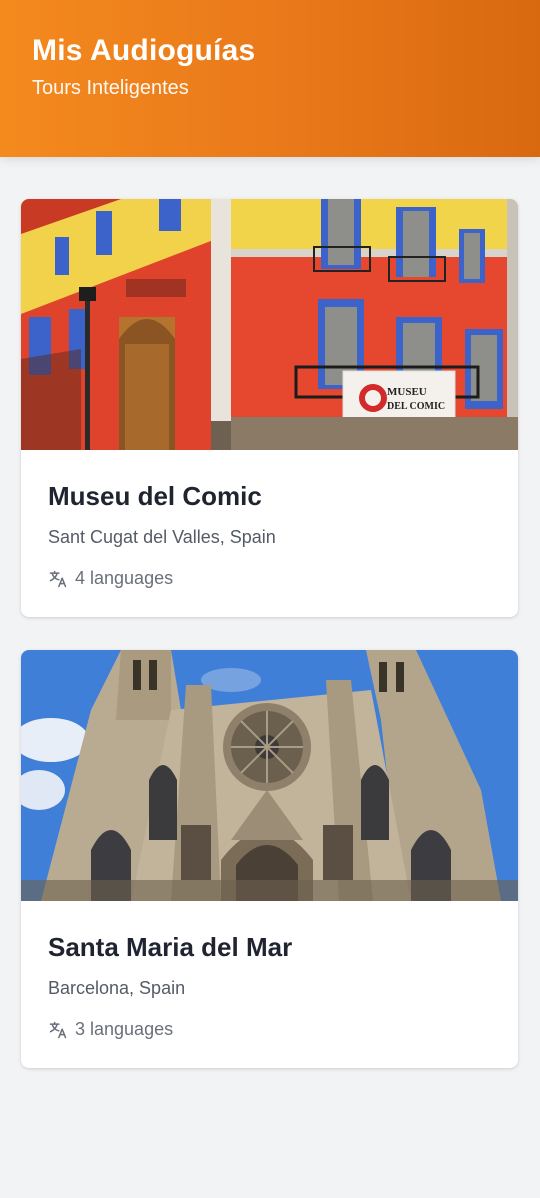 The image size is (540, 1198). I want to click on tour-languages: 3 languages, so click(110, 1029).